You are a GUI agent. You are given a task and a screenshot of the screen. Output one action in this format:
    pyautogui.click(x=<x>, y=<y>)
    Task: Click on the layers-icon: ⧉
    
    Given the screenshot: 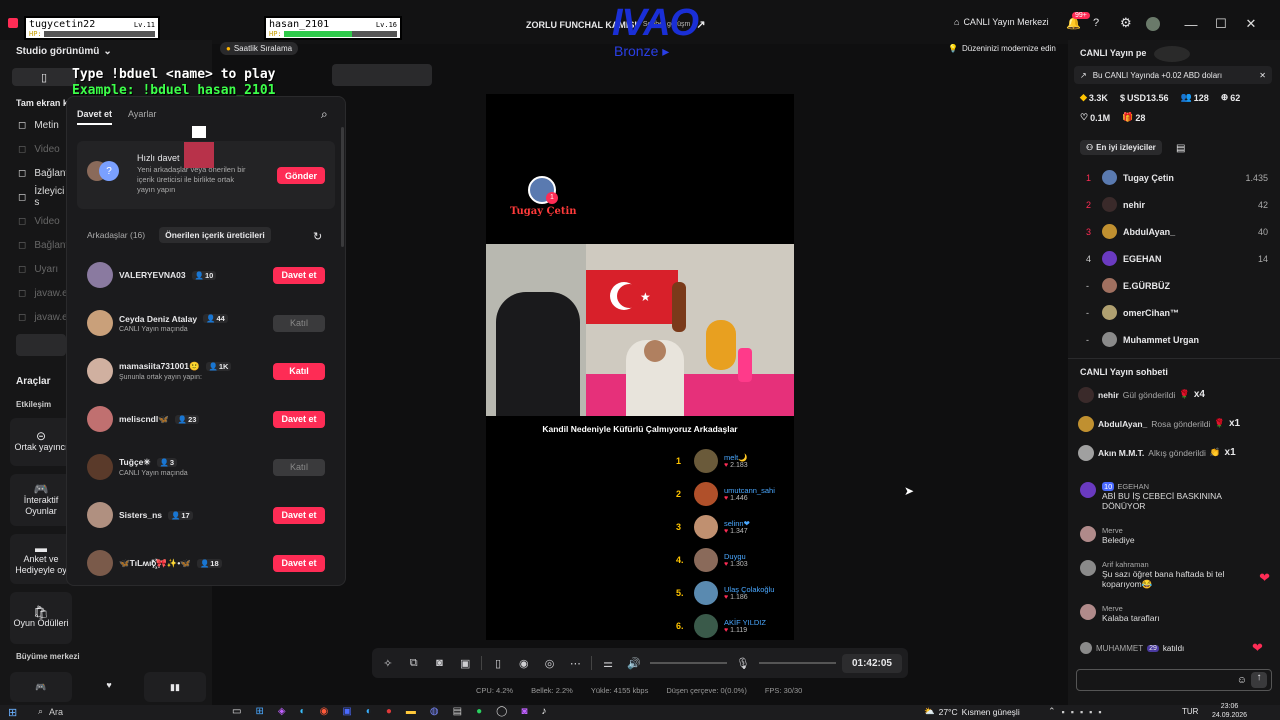 What is the action you would take?
    pyautogui.click(x=414, y=663)
    